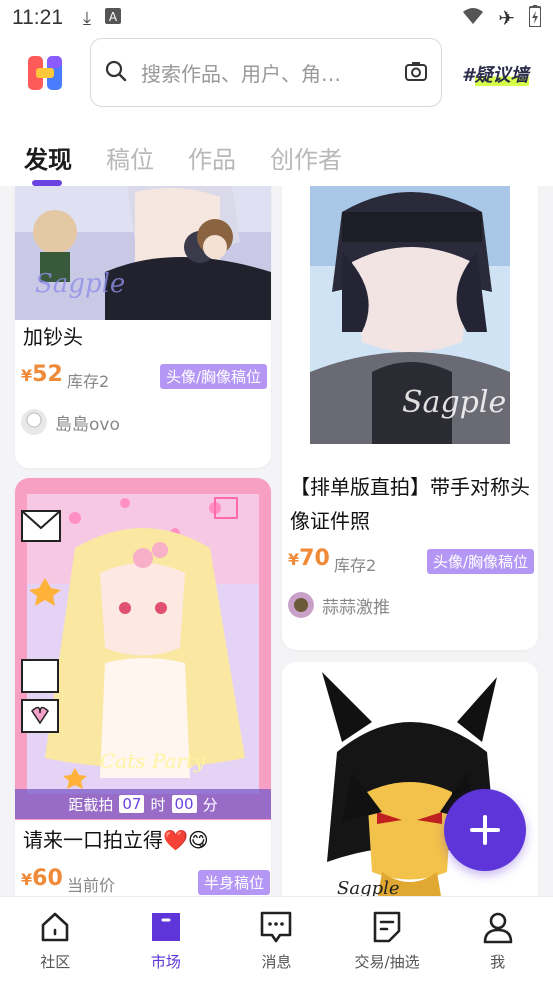 The image size is (553, 983). I want to click on card-author: 蒜蒜激推, so click(339, 605).